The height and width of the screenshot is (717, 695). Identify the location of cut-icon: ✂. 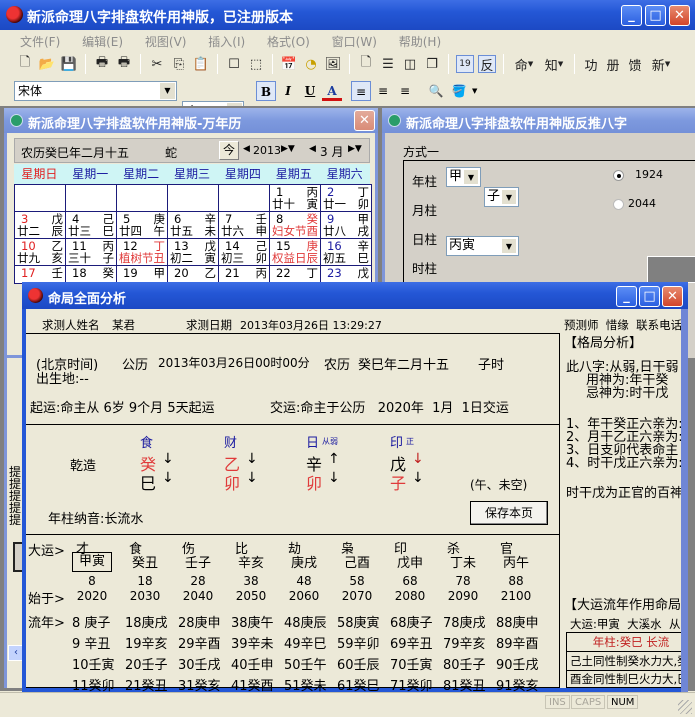
(157, 64).